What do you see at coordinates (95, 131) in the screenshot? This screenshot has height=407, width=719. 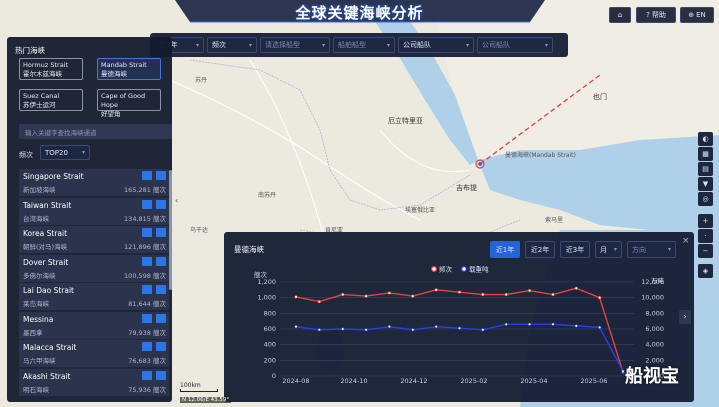 I see `strait-search-input: 输入关键字查找海峡通道` at bounding box center [95, 131].